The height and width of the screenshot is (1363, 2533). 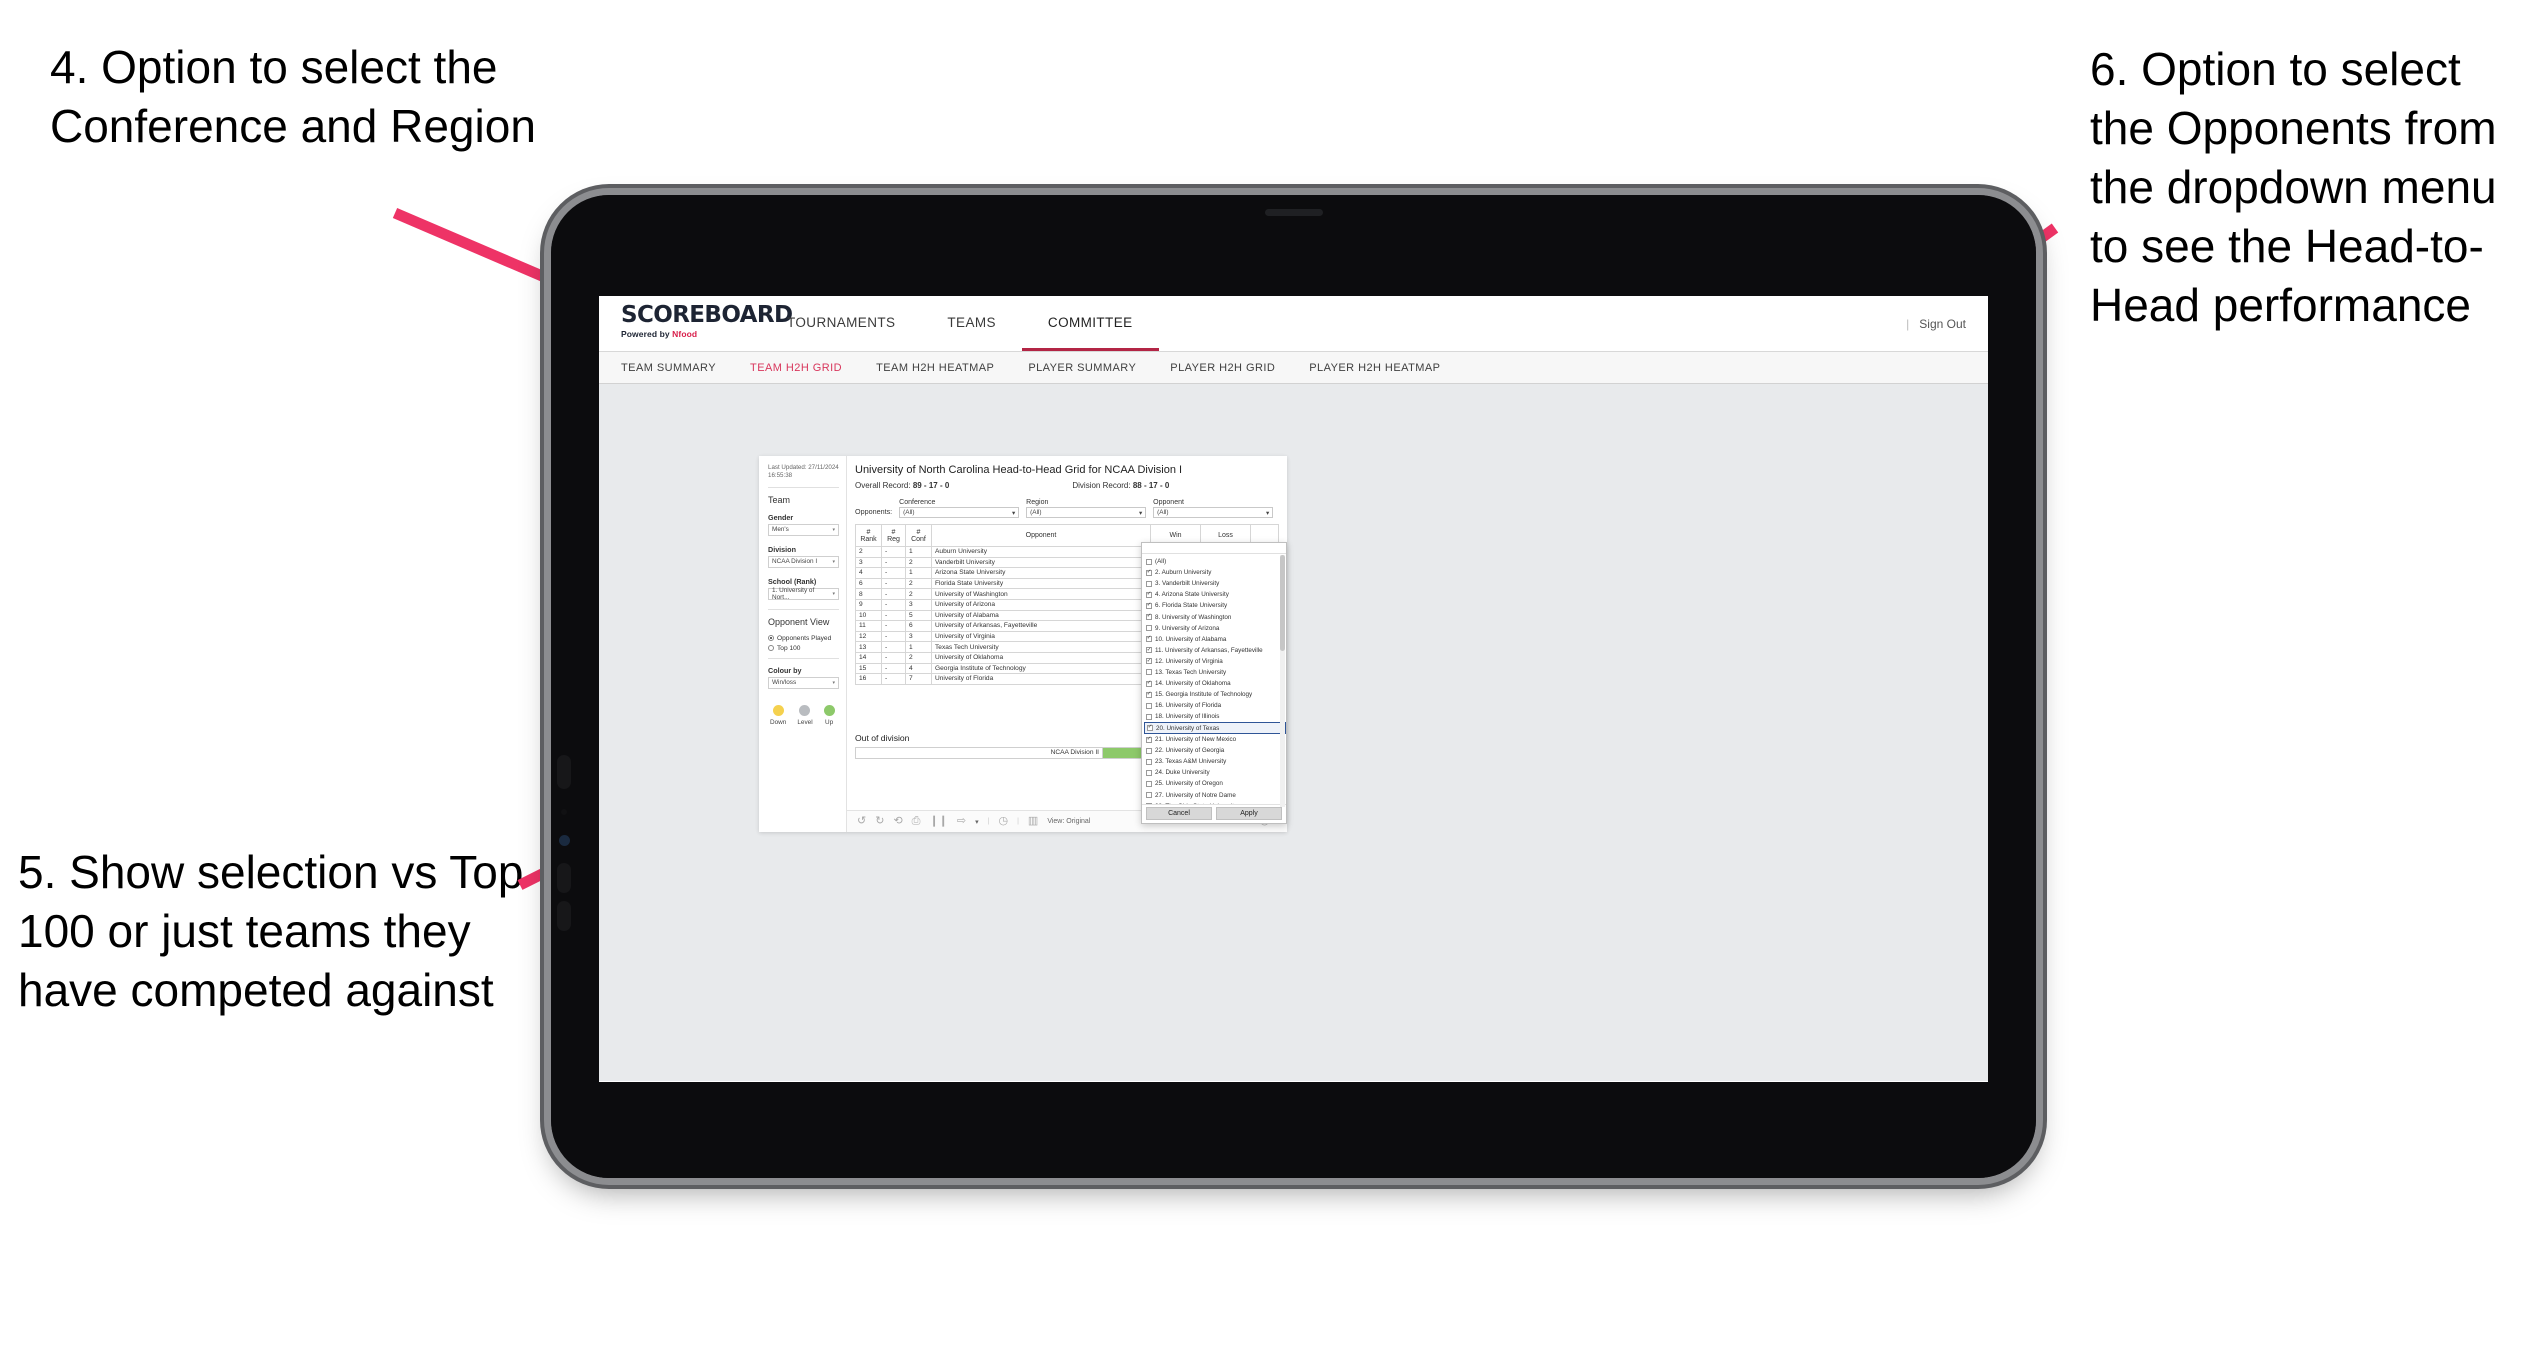 I want to click on revert-icon: ⟲, so click(x=897, y=821).